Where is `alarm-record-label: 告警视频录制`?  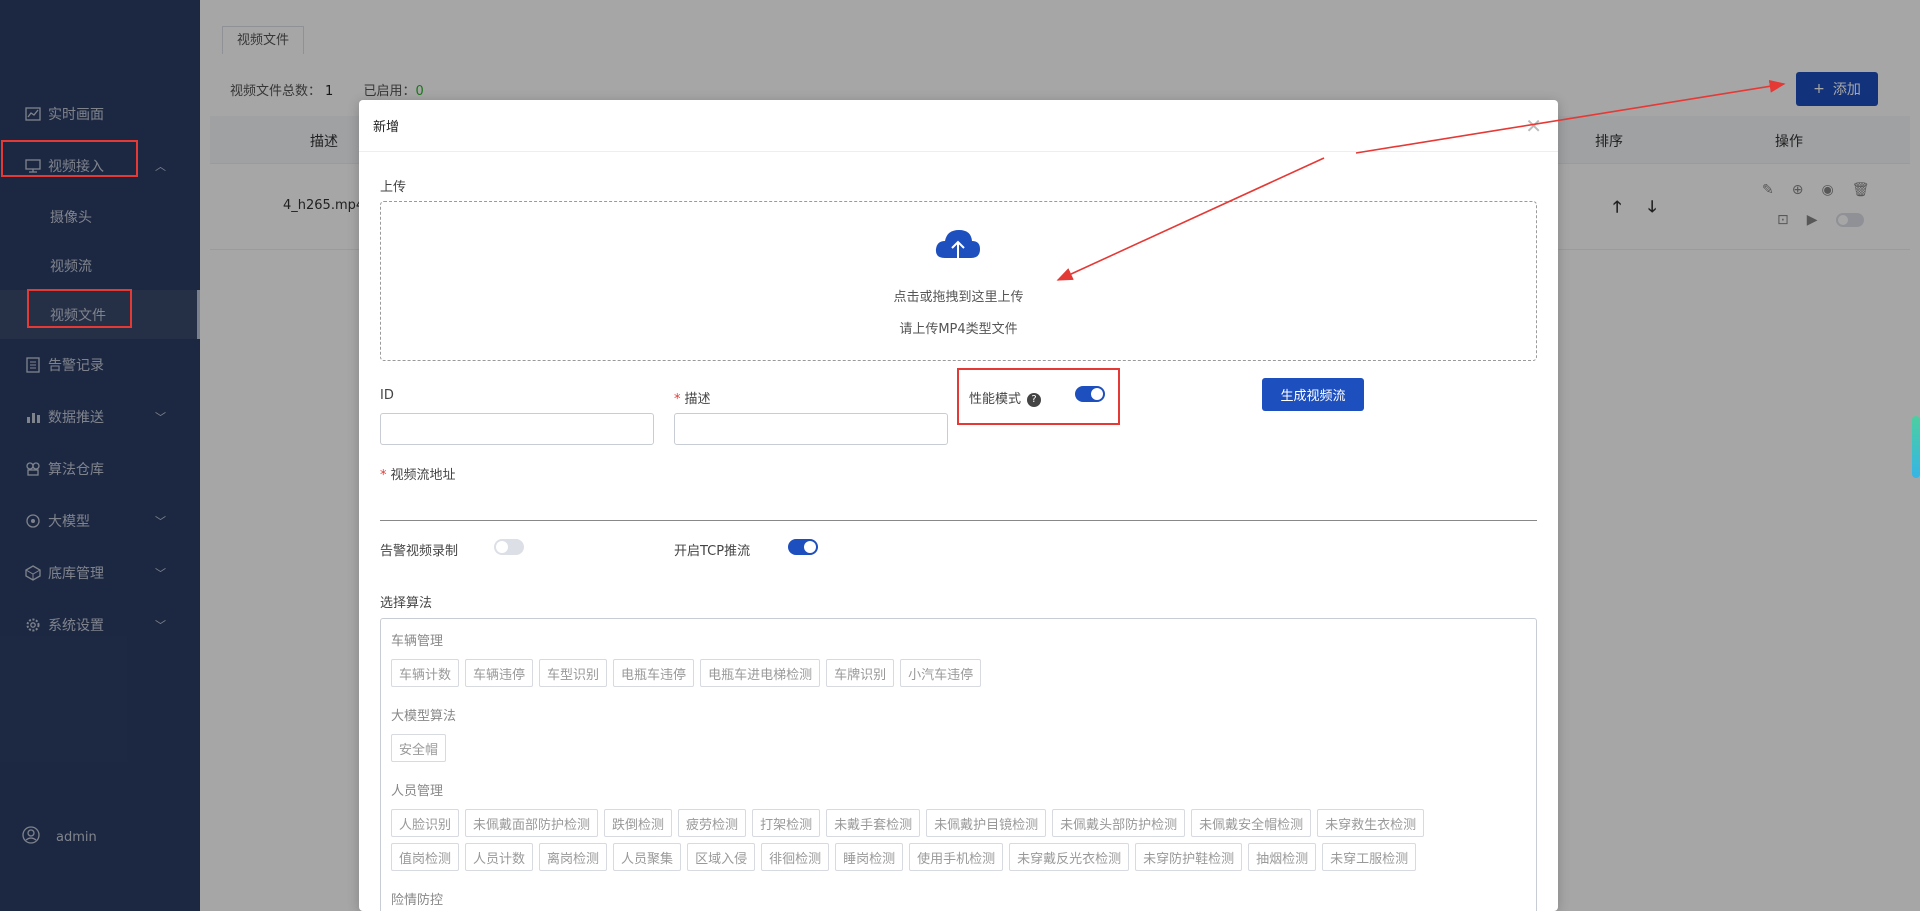
alarm-record-label: 告警视频录制 is located at coordinates (419, 551).